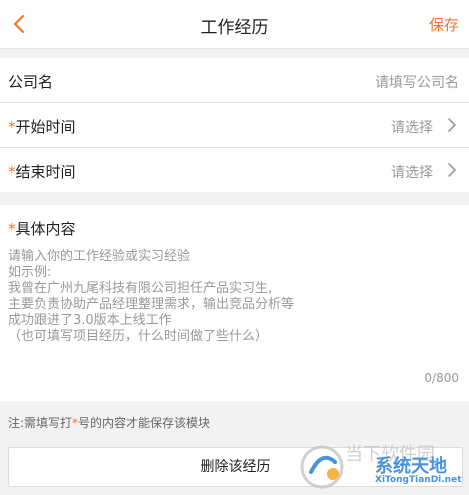  What do you see at coordinates (234, 28) in the screenshot?
I see `page-title: 工作经历` at bounding box center [234, 28].